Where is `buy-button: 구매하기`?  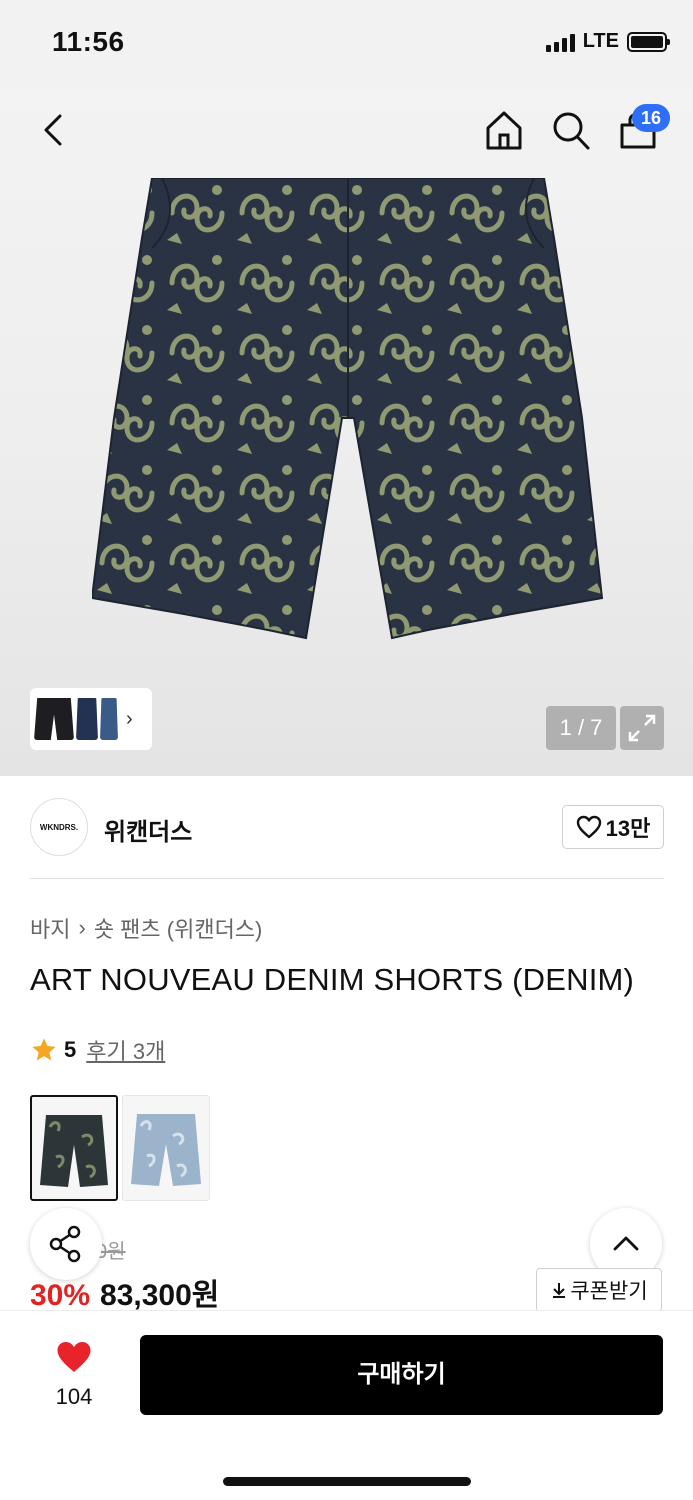
buy-button: 구매하기 is located at coordinates (401, 1375).